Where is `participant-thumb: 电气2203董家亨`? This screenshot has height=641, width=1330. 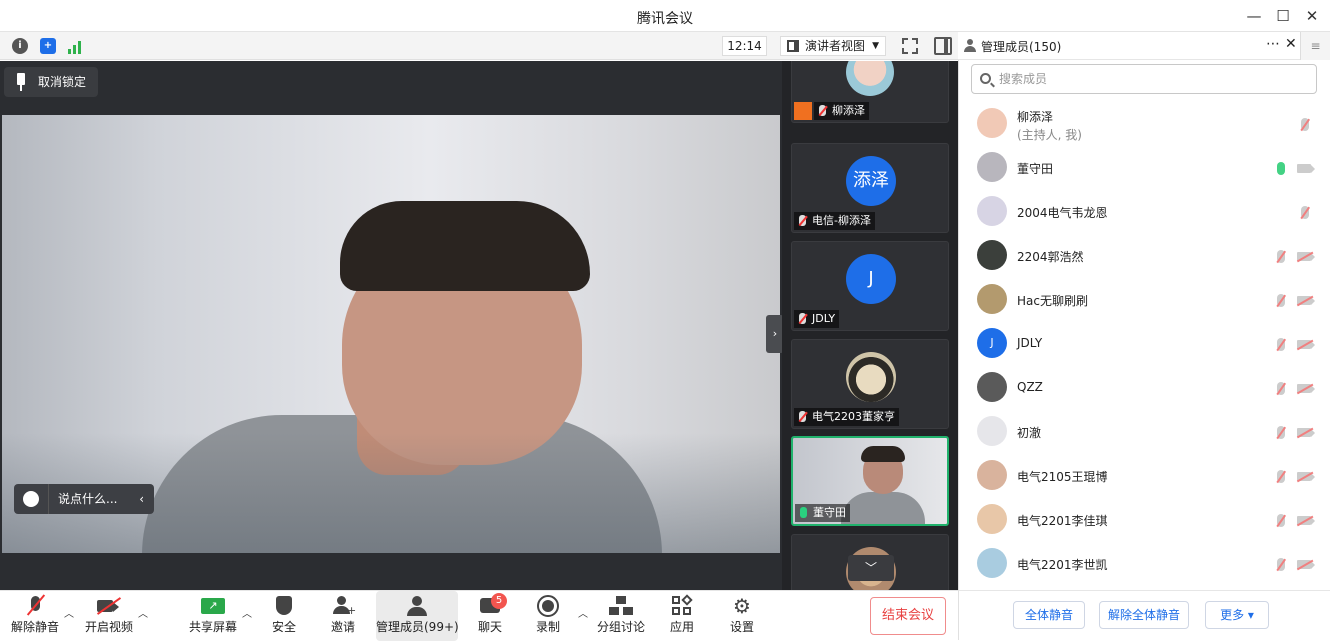
participant-thumb: 电气2203董家亨 is located at coordinates (870, 384).